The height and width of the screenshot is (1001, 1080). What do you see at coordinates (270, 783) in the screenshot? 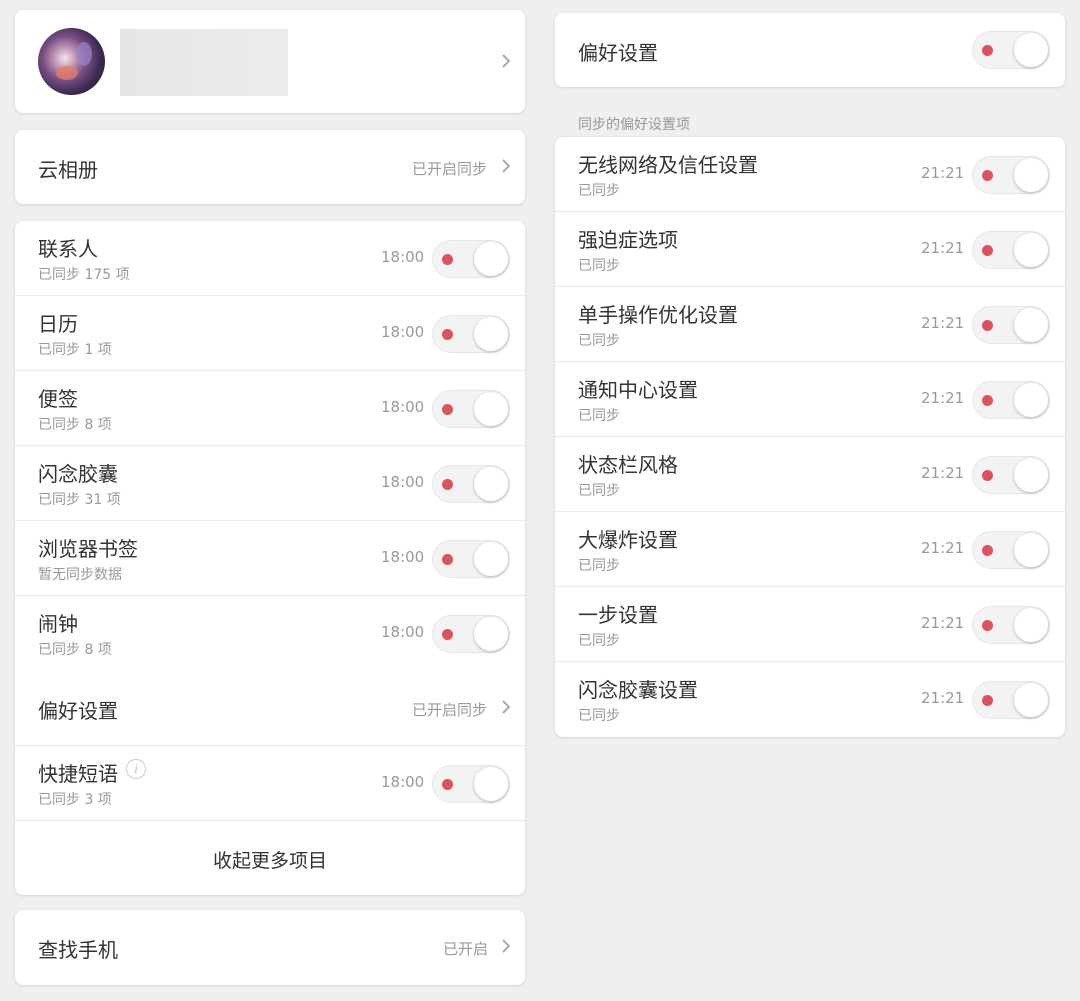
I see `quick-phrase-row: 快捷短语 i 已同步 3 项 18:00` at bounding box center [270, 783].